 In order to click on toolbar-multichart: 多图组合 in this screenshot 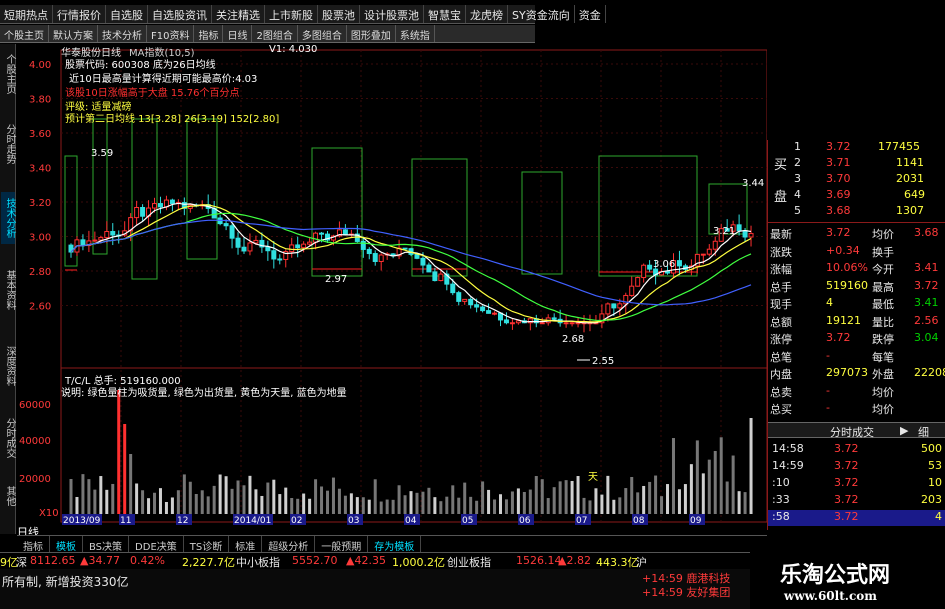, I will do `click(322, 33)`.